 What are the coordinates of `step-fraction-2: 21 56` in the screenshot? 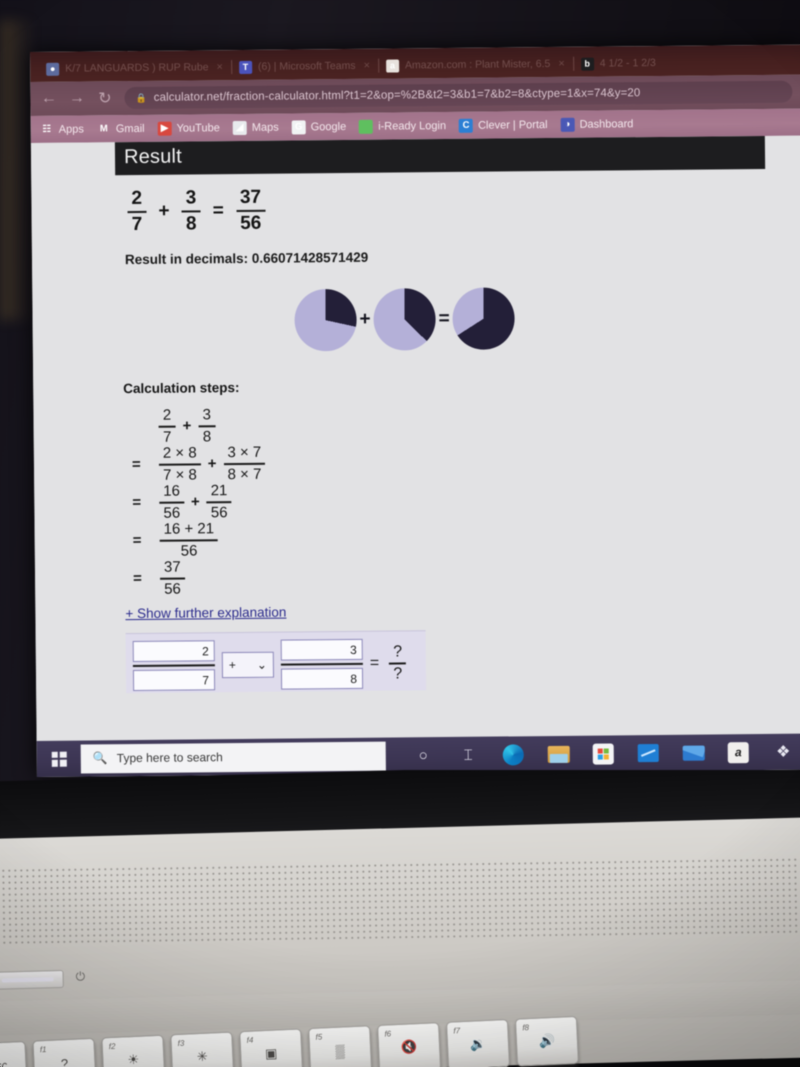 It's located at (219, 501).